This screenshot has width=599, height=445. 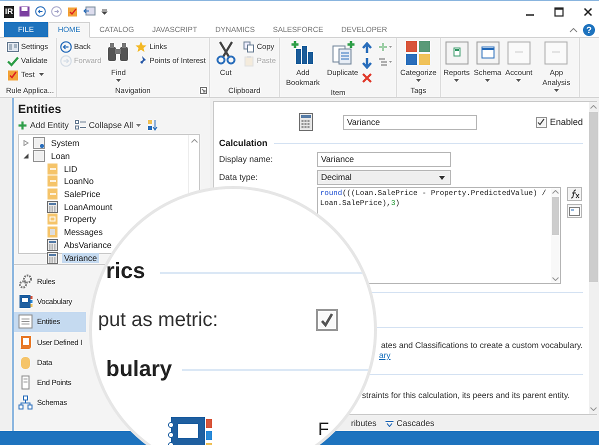 I want to click on expand-arrow-icon, so click(x=26, y=143).